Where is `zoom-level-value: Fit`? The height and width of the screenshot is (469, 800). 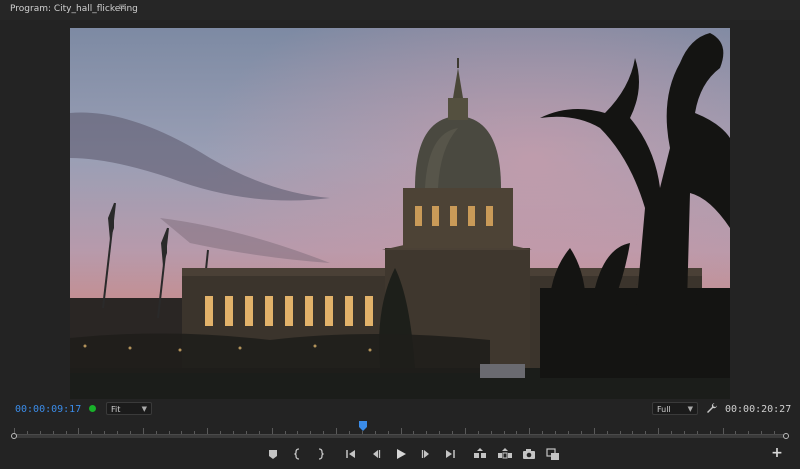 zoom-level-value: Fit is located at coordinates (116, 409).